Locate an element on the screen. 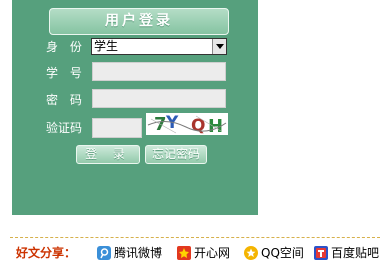  login-button: 登 录 is located at coordinates (108, 154).